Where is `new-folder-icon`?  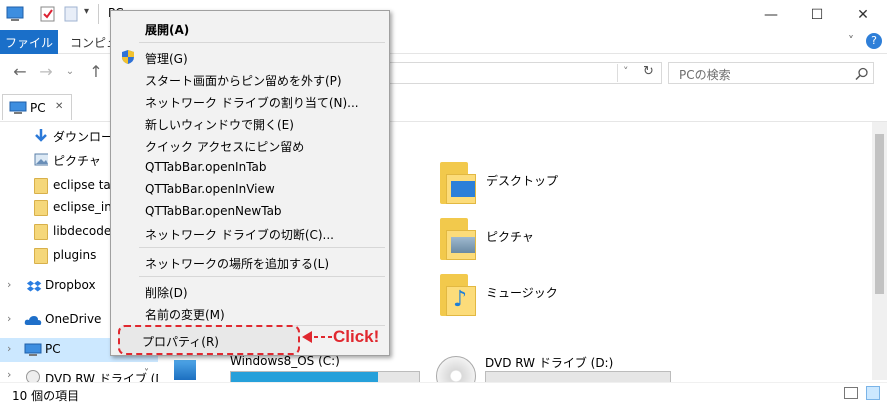 new-folder-icon is located at coordinates (71, 14).